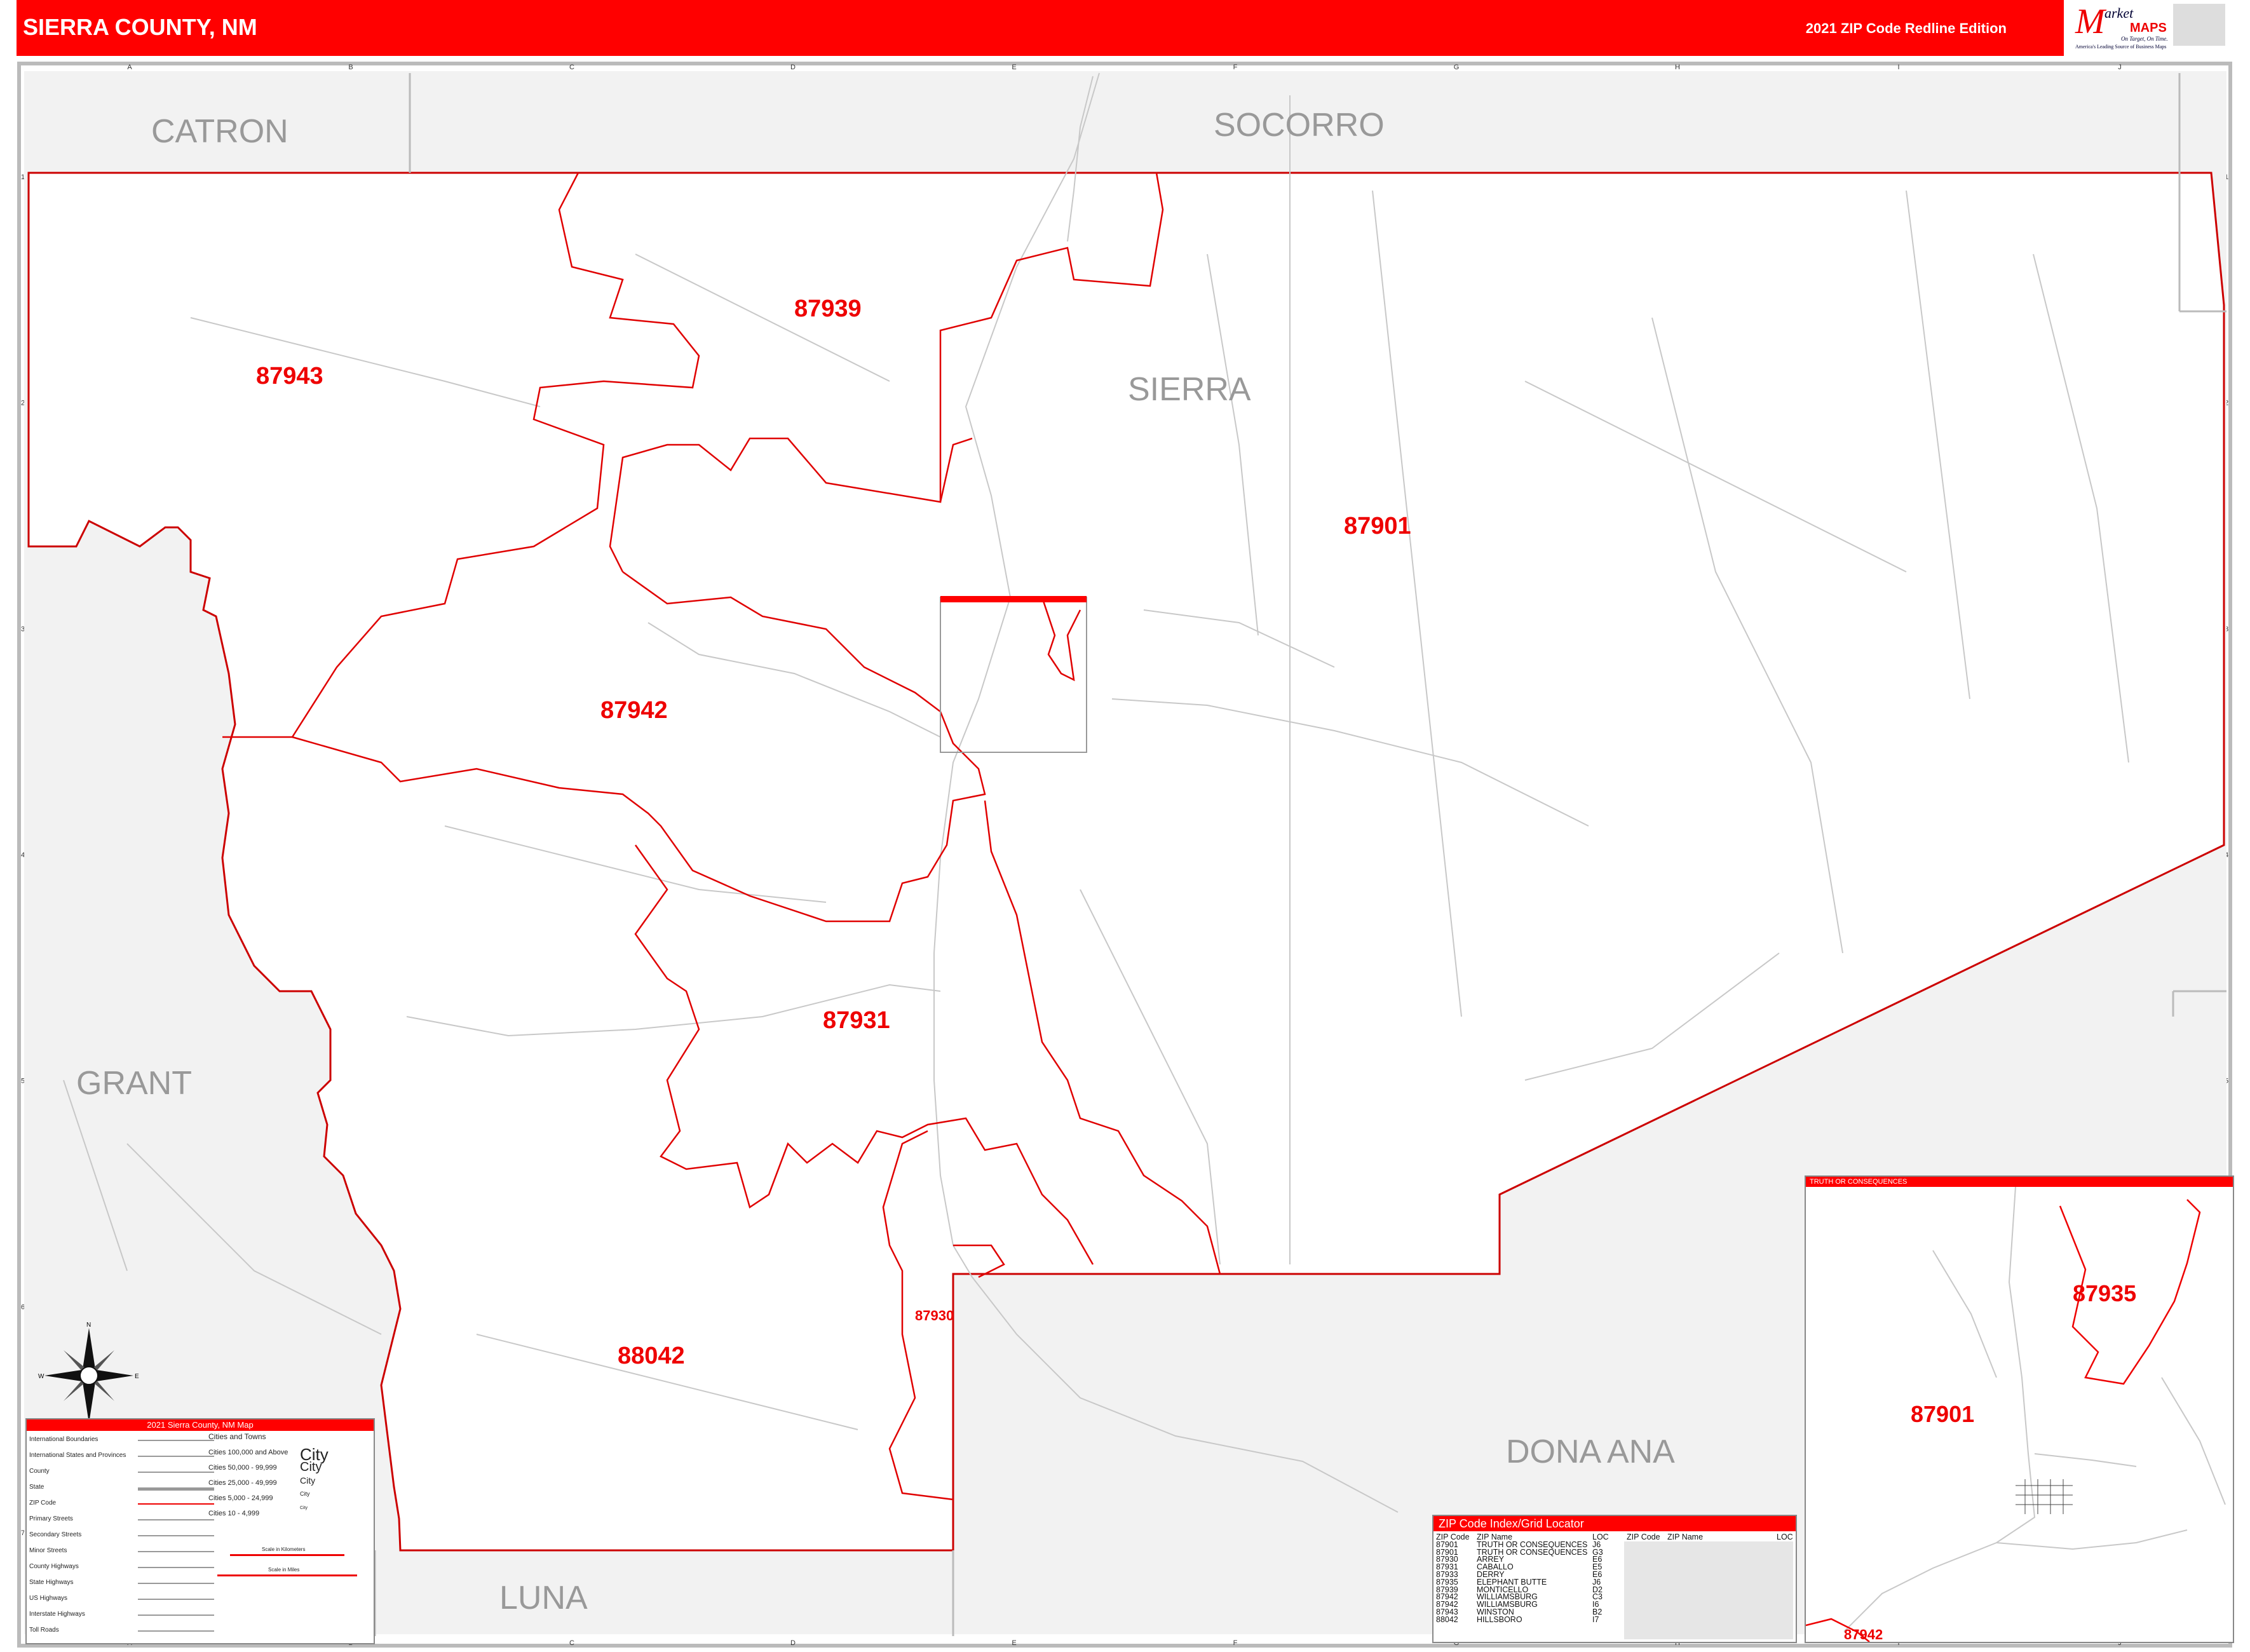 The height and width of the screenshot is (1652, 2250). I want to click on zip-label-87931: 87931, so click(856, 1020).